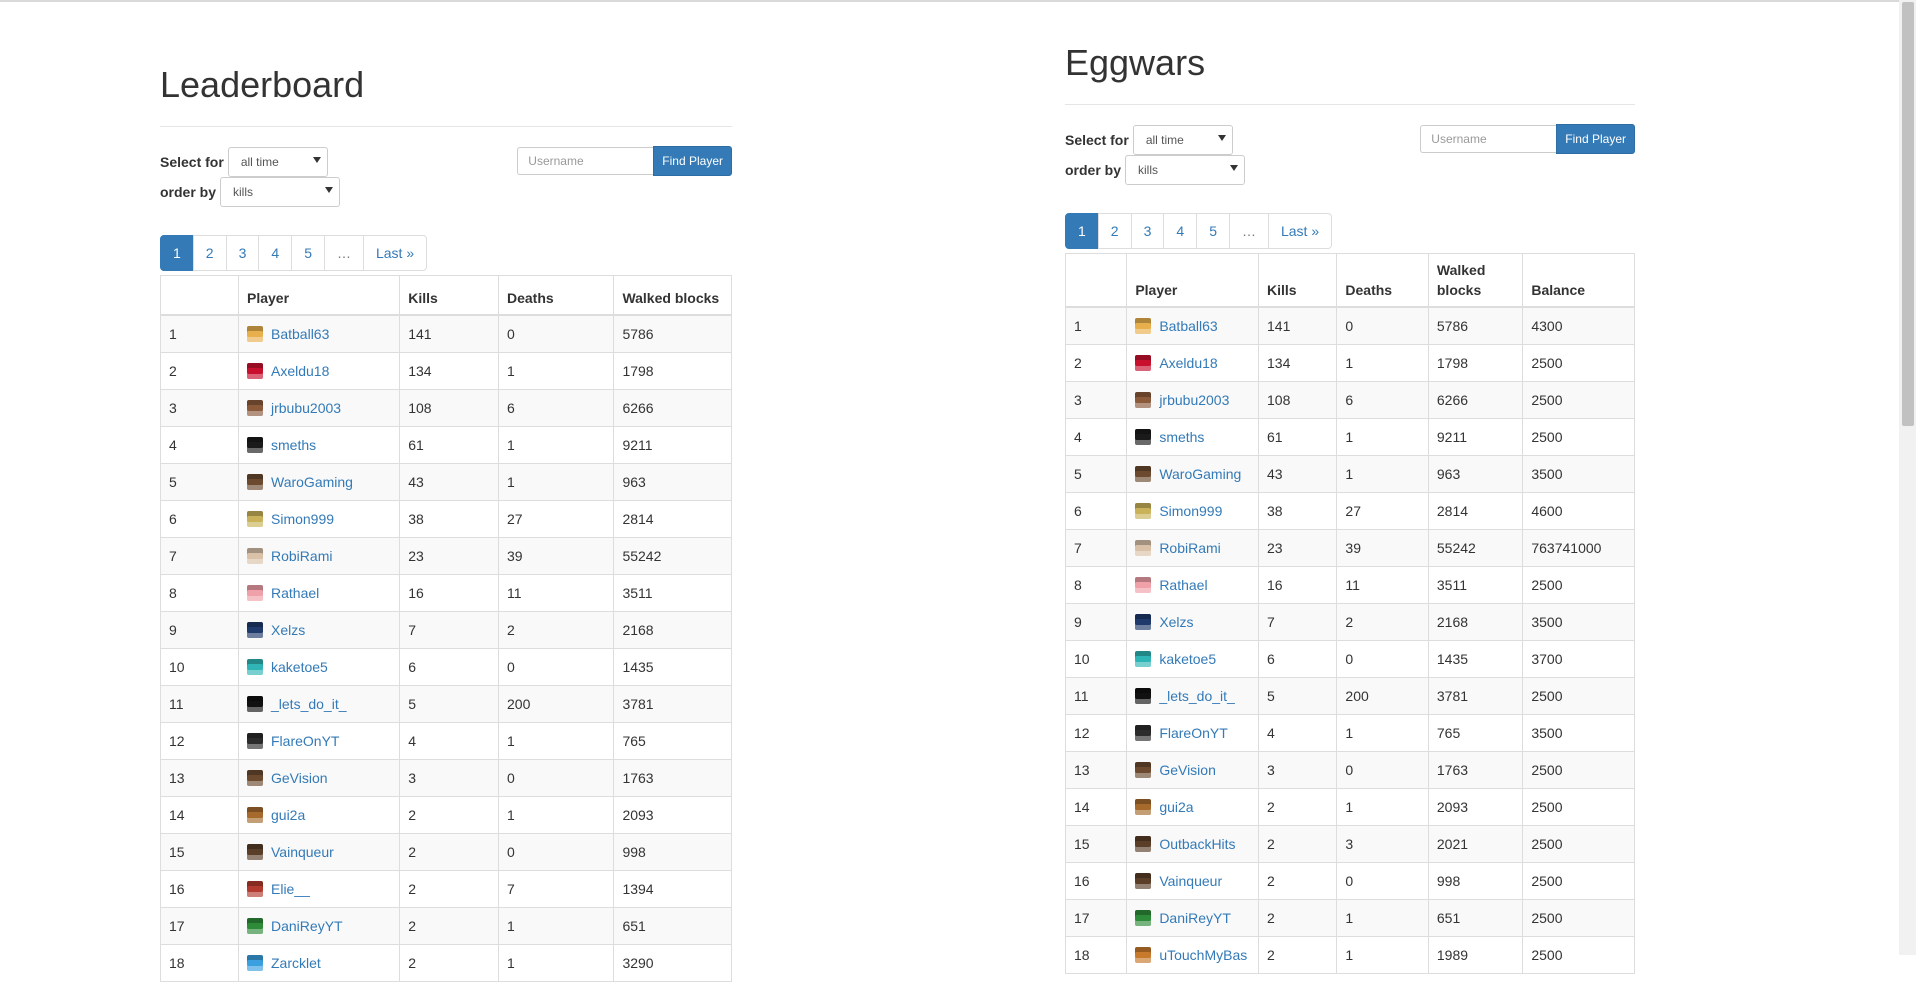 This screenshot has height=982, width=1916. What do you see at coordinates (1297, 585) in the screenshot?
I see `kills-cell: 16` at bounding box center [1297, 585].